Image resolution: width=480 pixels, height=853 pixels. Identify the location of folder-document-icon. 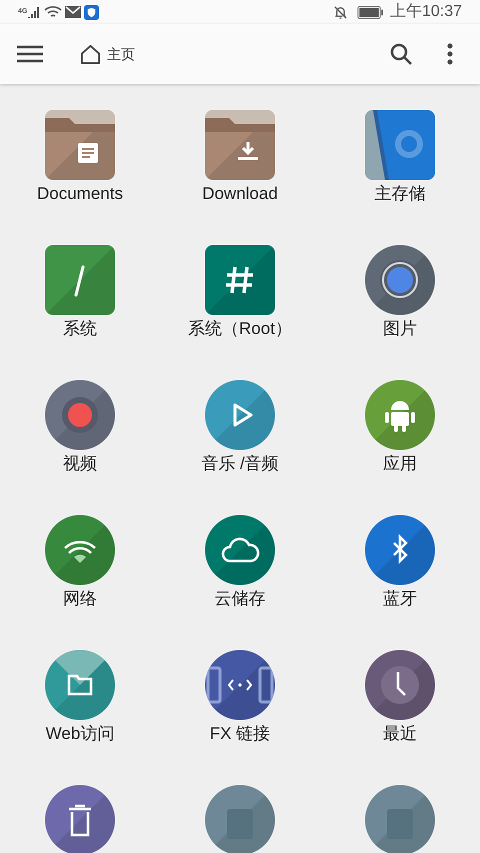
(80, 145).